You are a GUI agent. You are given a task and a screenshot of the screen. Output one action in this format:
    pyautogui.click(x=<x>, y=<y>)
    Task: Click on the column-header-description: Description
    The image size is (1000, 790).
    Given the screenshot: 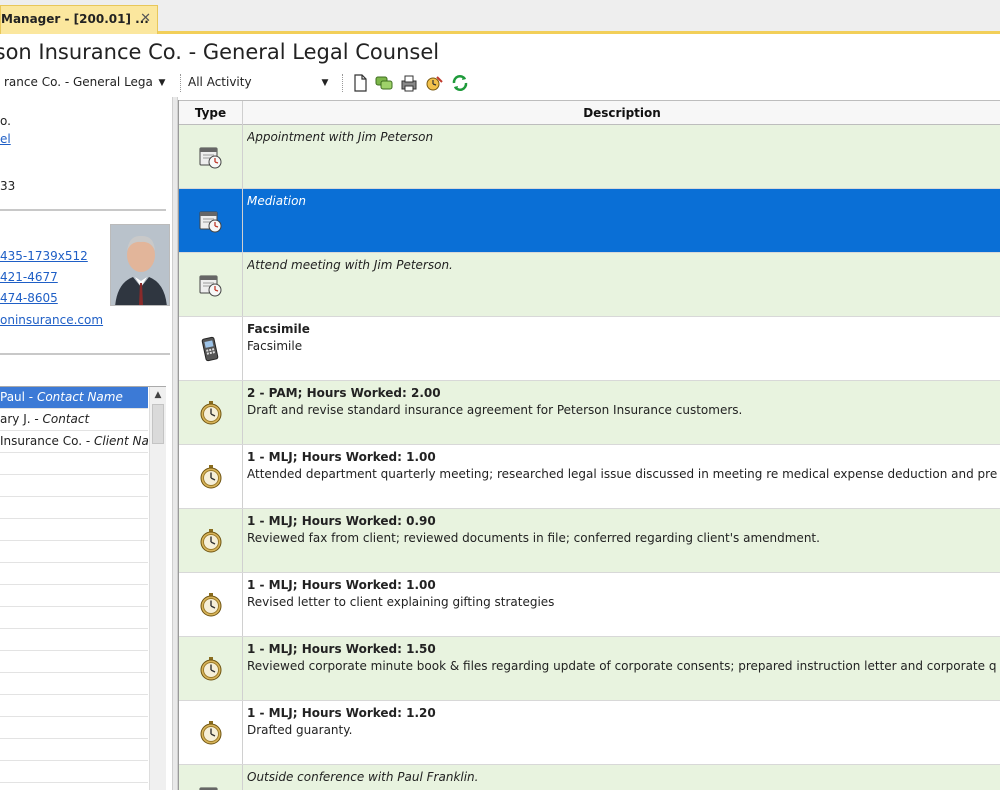 What is the action you would take?
    pyautogui.click(x=621, y=113)
    